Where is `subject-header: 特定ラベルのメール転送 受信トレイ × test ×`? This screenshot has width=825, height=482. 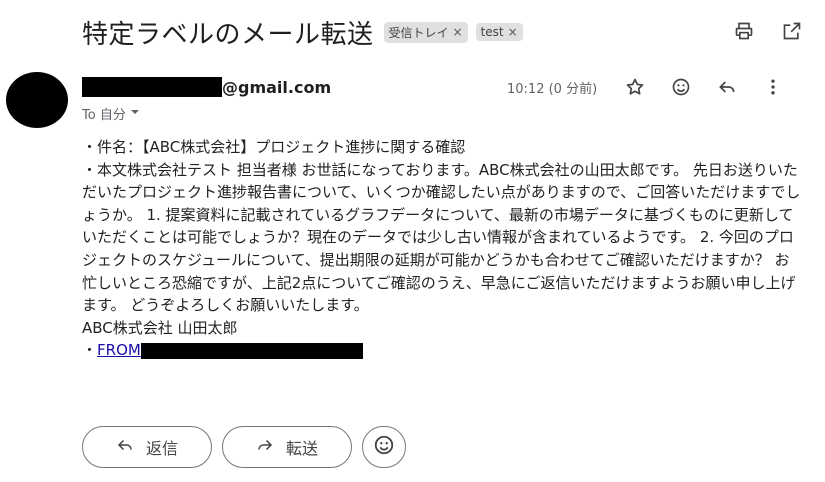 subject-header: 特定ラベルのメール転送 受信トレイ × test × is located at coordinates (302, 32).